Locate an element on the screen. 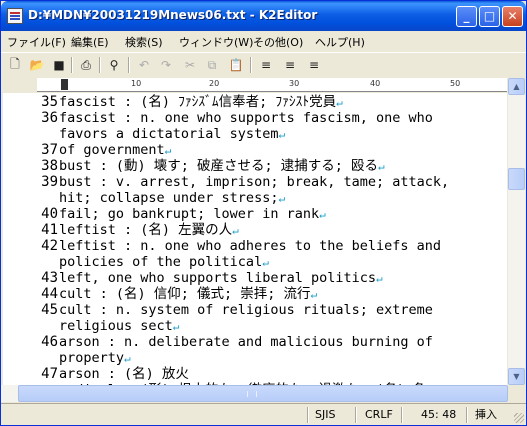 The width and height of the screenshot is (527, 426). scroll-up-button: ▲ is located at coordinates (516, 86).